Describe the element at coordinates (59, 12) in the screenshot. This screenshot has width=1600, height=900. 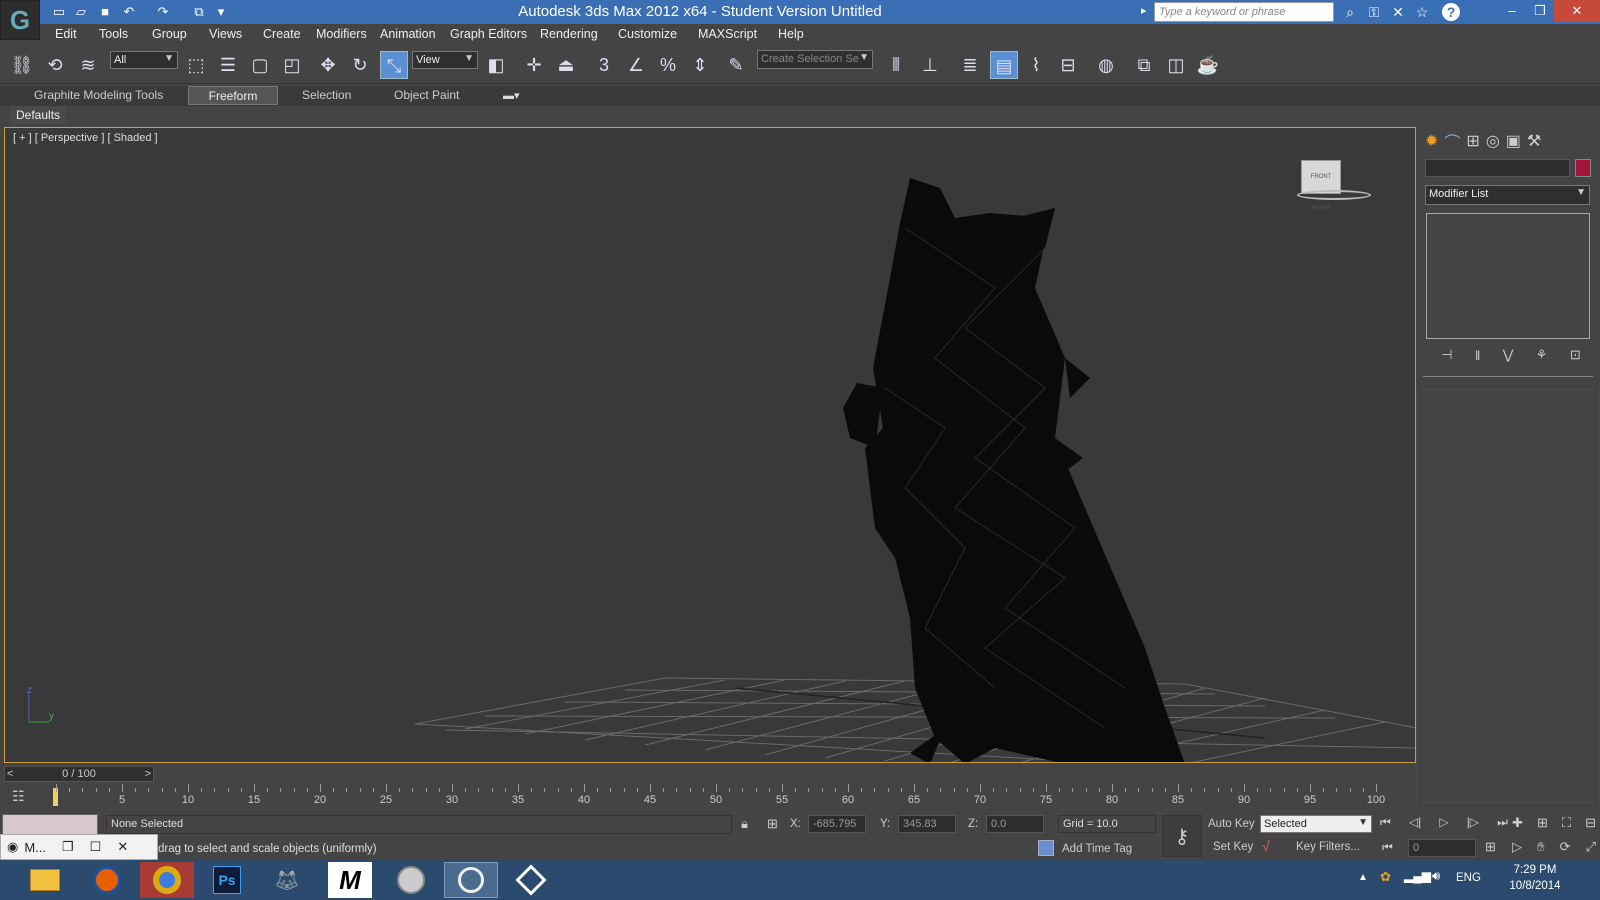
I see `new-file-icon: ▭` at that location.